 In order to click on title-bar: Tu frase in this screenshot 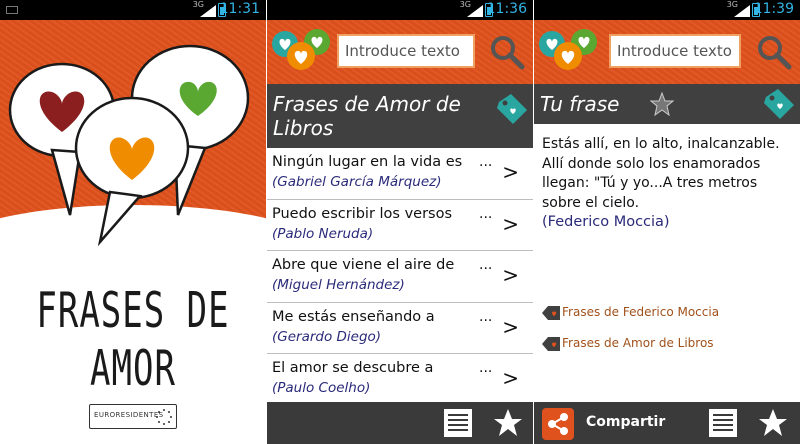, I will do `click(667, 104)`.